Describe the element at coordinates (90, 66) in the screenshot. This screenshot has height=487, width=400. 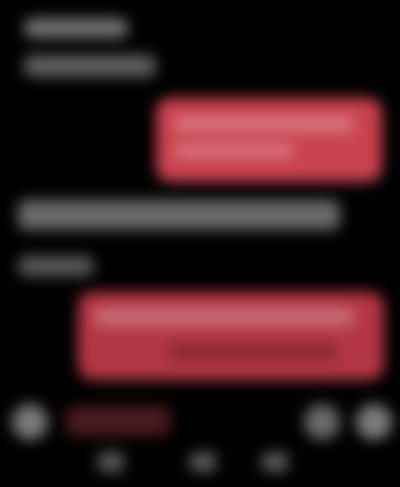
I see `header-subtitle-line` at that location.